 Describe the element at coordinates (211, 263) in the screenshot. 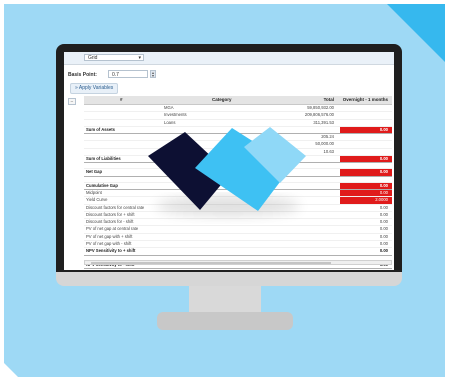

I see `scrollbar-thumb` at that location.